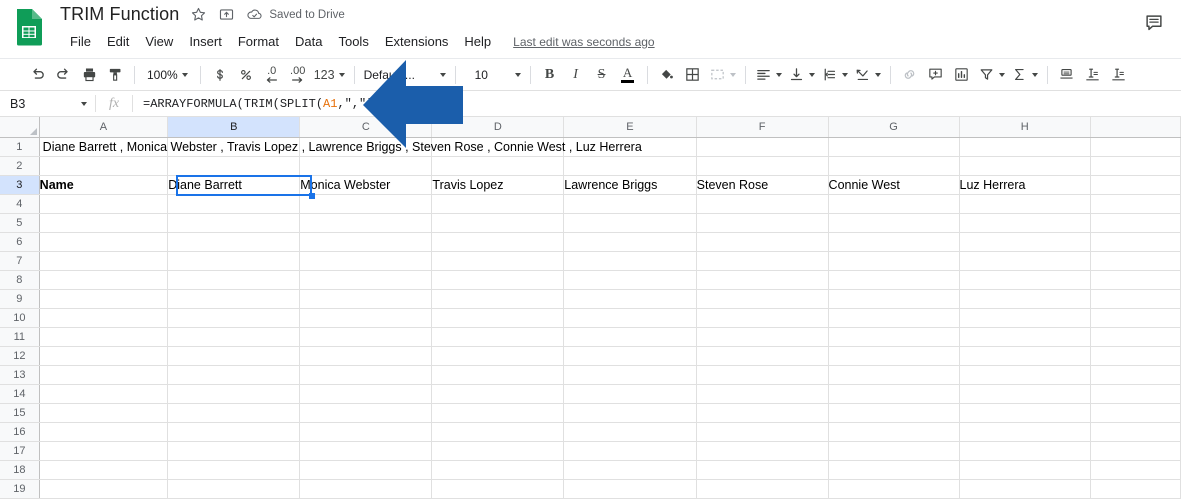 This screenshot has height=503, width=1181. I want to click on cell-D6, so click(498, 242).